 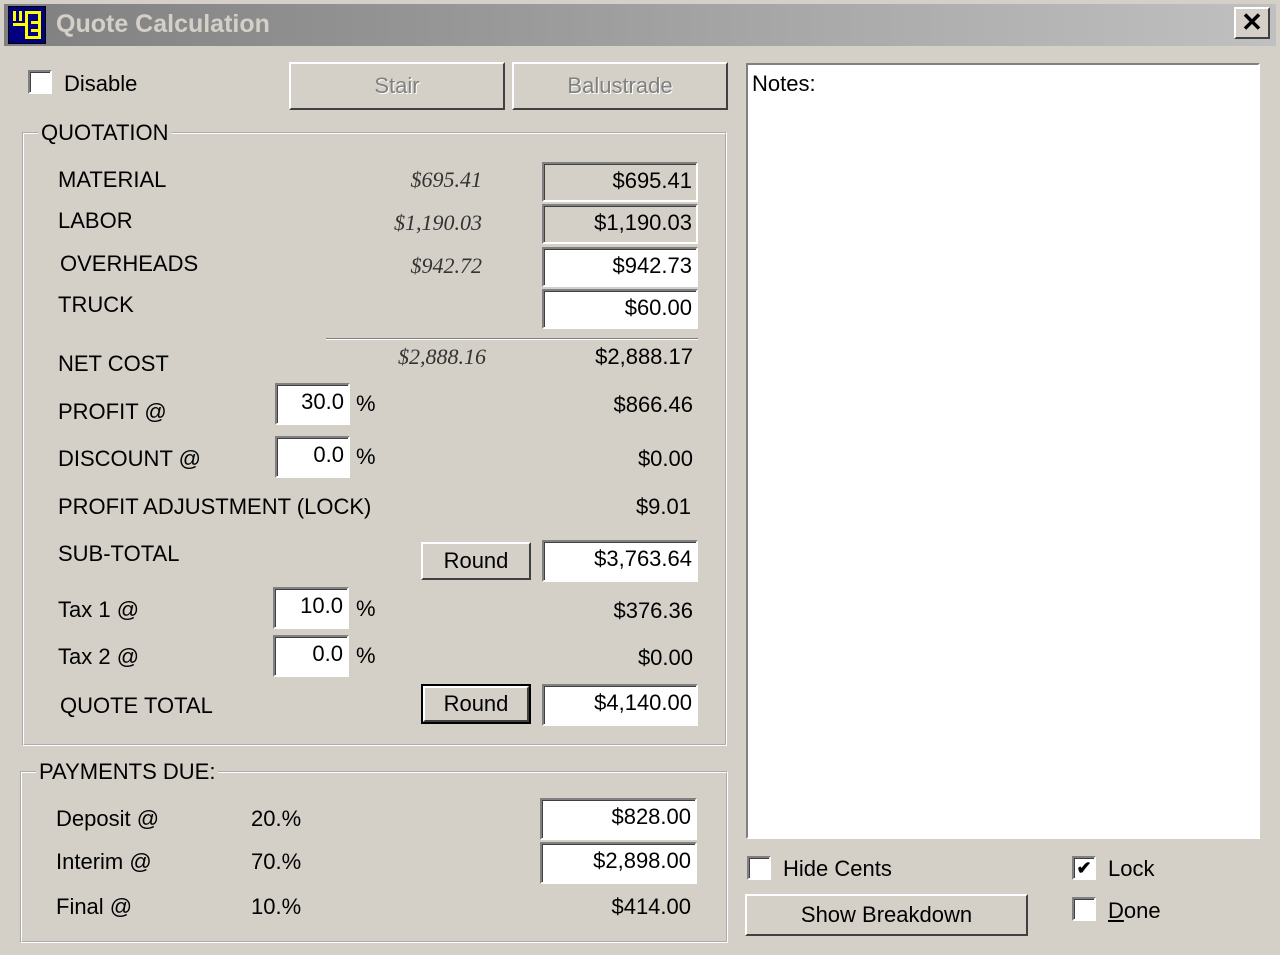 I want to click on payments-title: PAYMENTS DUE:, so click(x=127, y=772).